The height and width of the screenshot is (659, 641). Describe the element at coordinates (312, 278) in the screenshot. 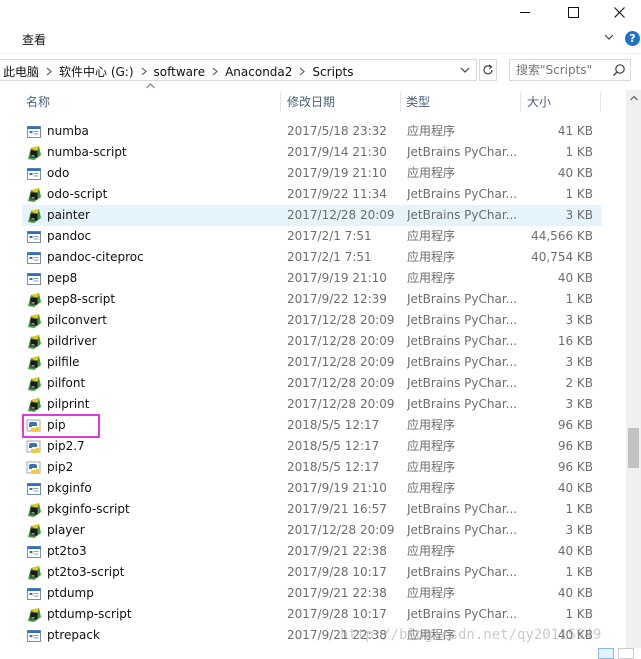

I see `file-row: pep8 2017/9/19 21:10 应用程序 40 KB` at that location.